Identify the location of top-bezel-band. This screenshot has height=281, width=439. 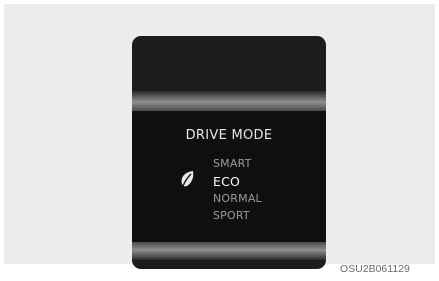
(229, 101).